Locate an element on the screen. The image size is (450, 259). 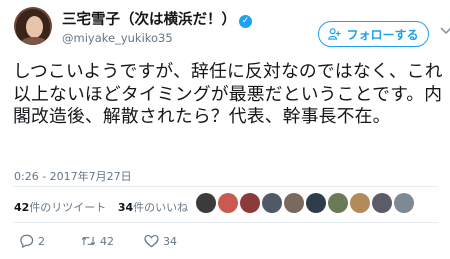
liker-avatars is located at coordinates (316, 204).